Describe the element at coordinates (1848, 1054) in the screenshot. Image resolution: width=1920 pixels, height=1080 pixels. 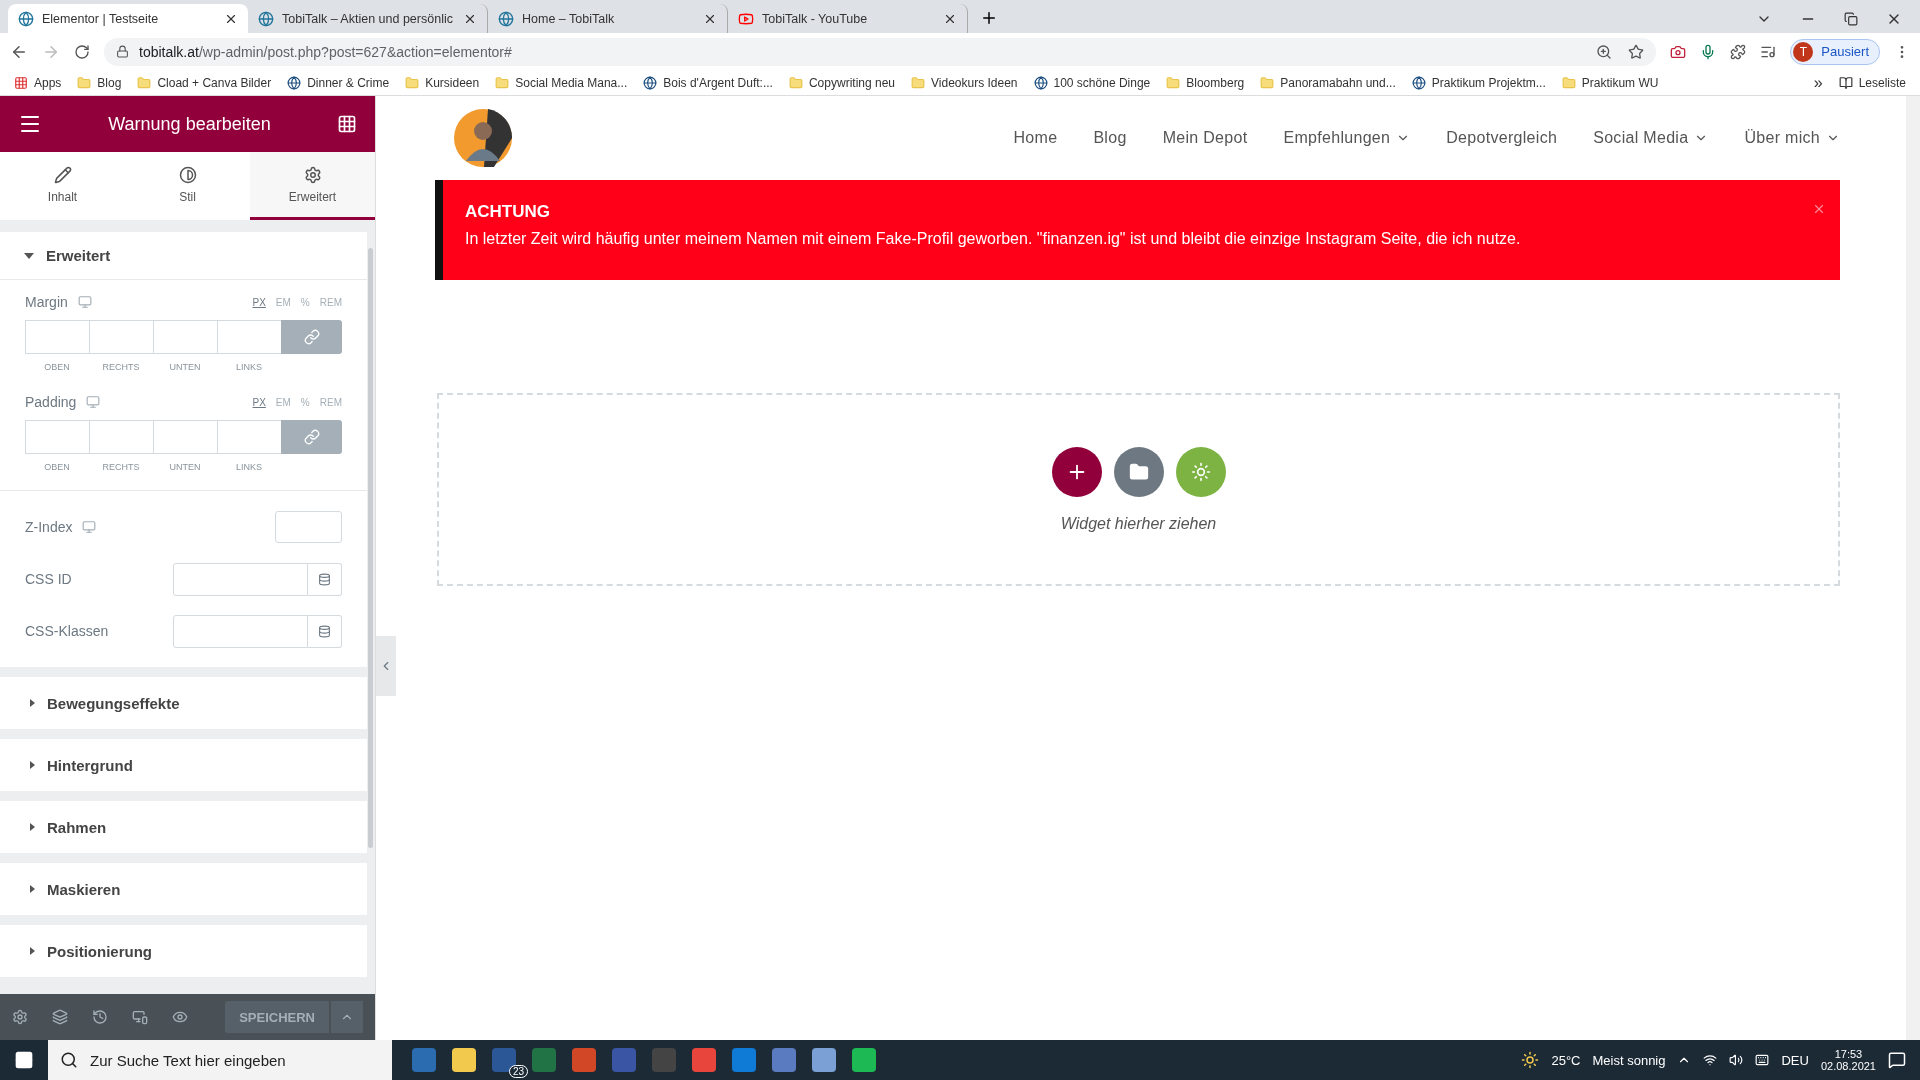
I see `clock-time: 17:53` at that location.